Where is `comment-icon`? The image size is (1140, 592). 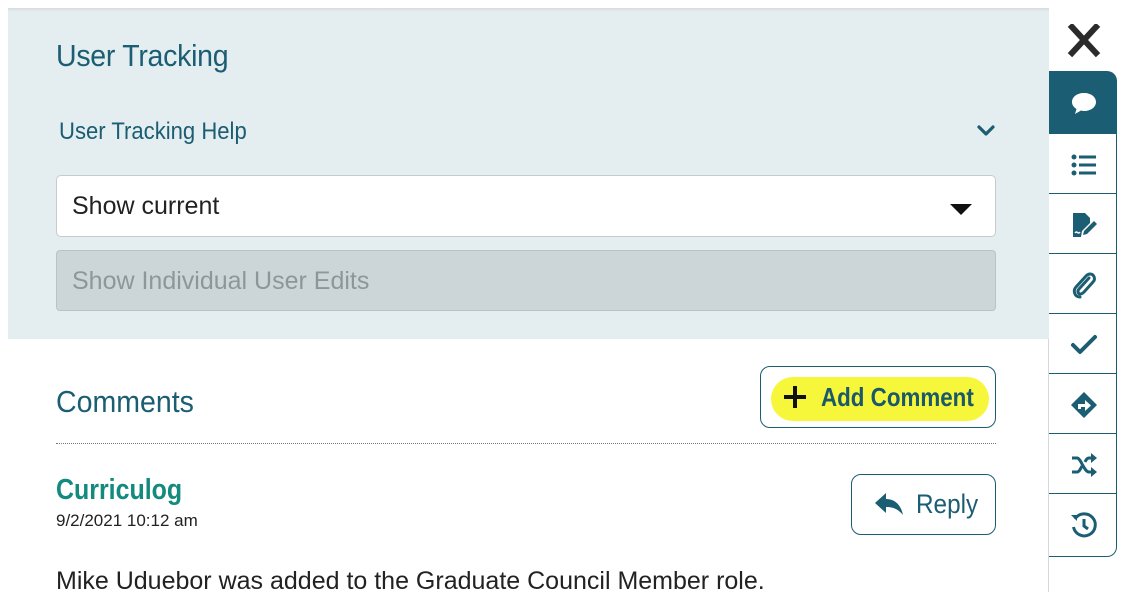
comment-icon is located at coordinates (1084, 103).